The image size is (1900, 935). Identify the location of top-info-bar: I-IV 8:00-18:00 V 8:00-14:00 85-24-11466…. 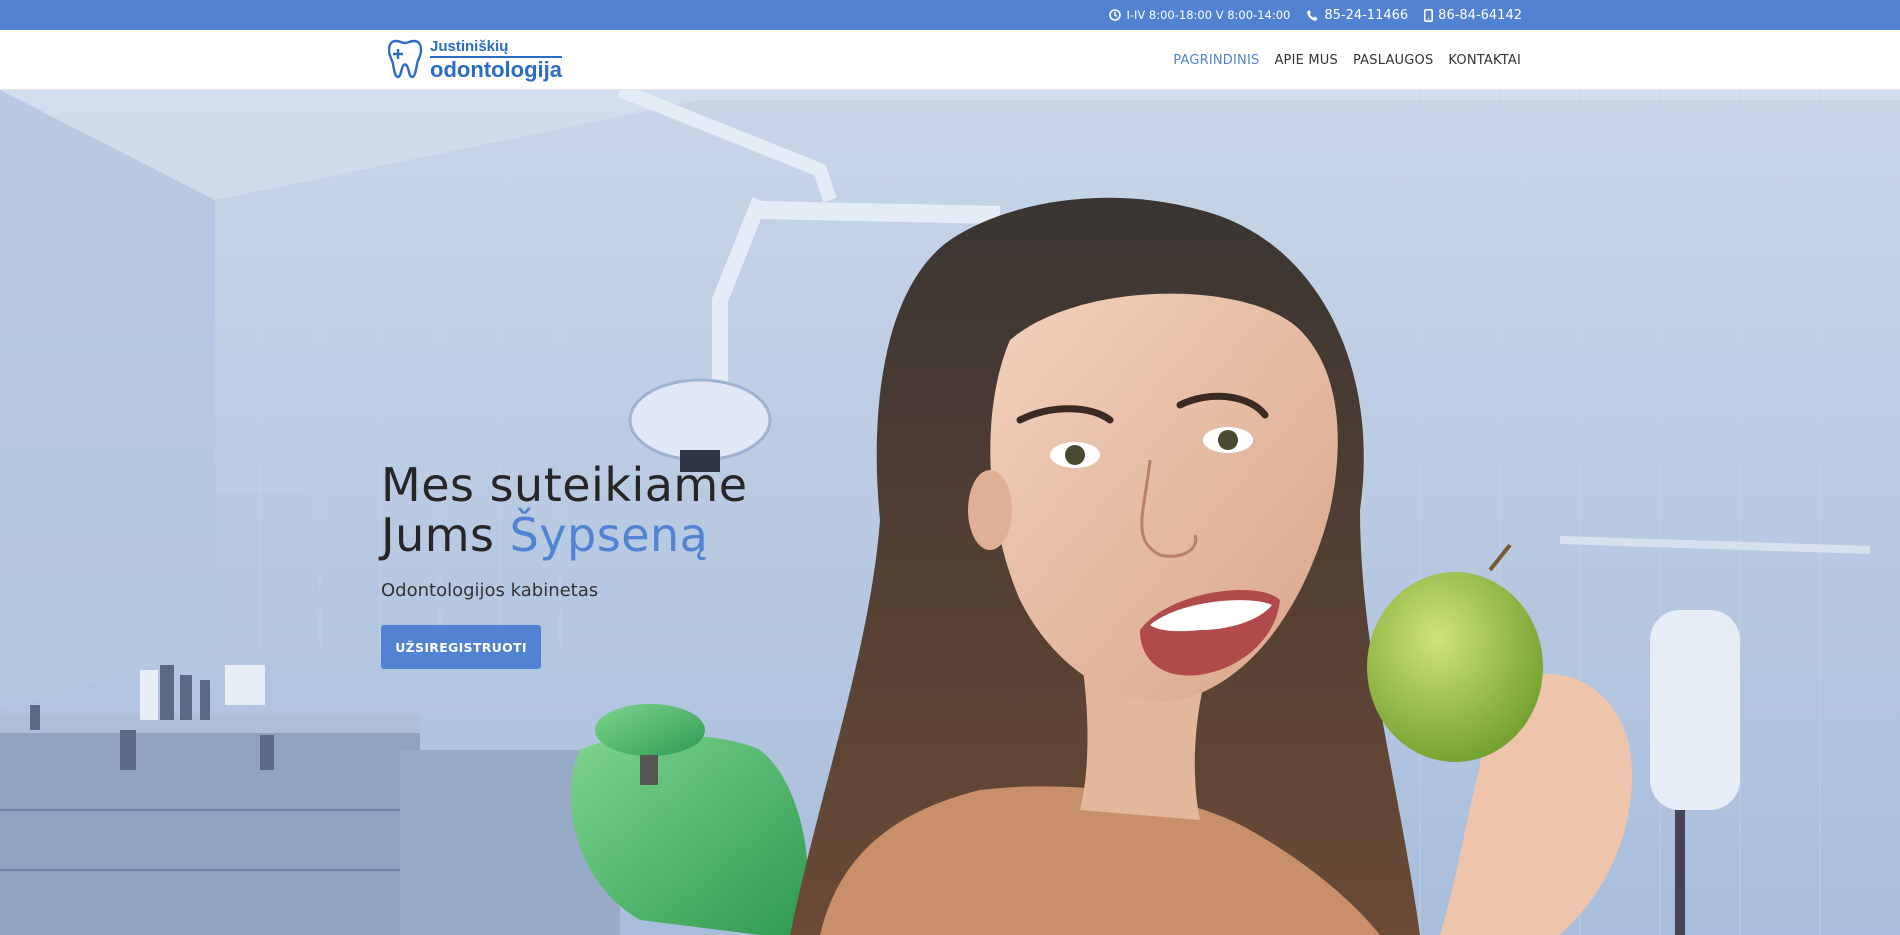
(950, 15).